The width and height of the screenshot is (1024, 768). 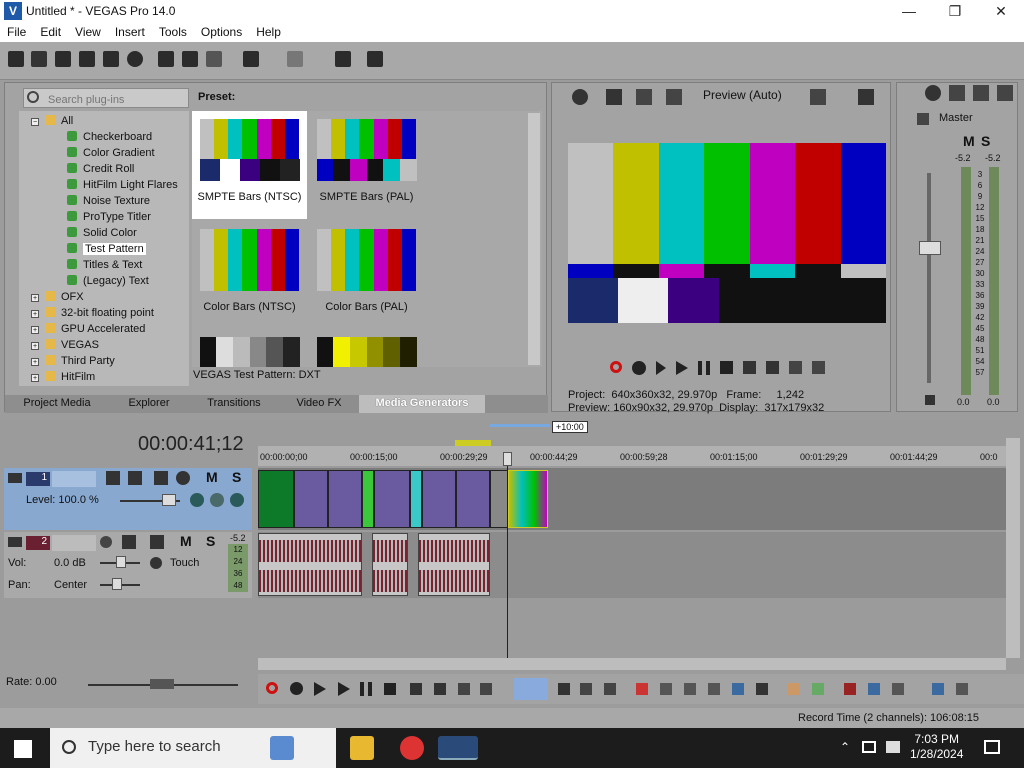 What do you see at coordinates (237, 500) in the screenshot?
I see `mask-icon` at bounding box center [237, 500].